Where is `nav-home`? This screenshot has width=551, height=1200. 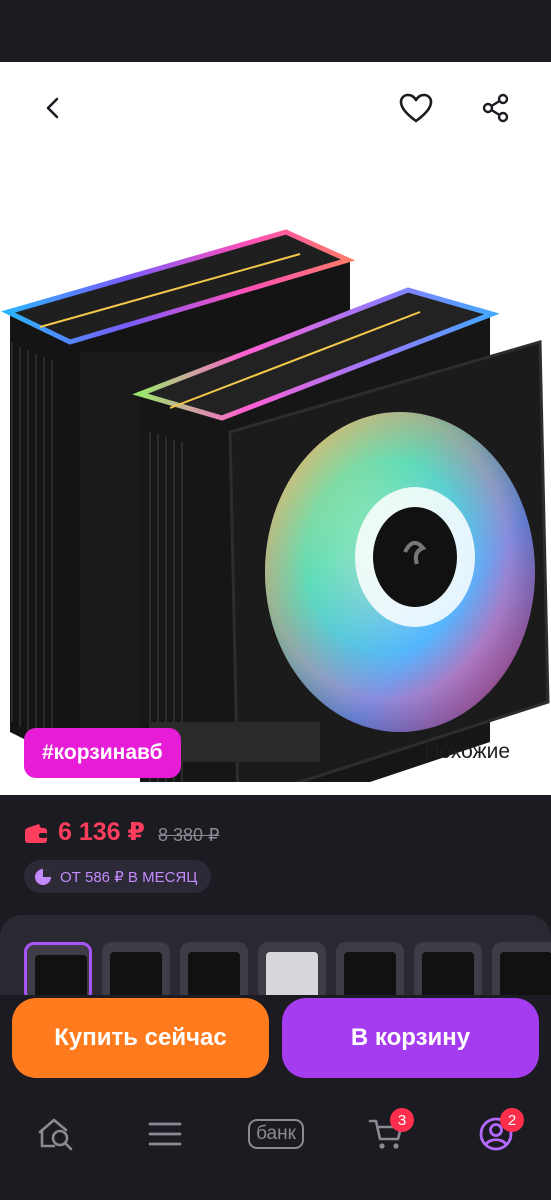
nav-home is located at coordinates (56, 1134).